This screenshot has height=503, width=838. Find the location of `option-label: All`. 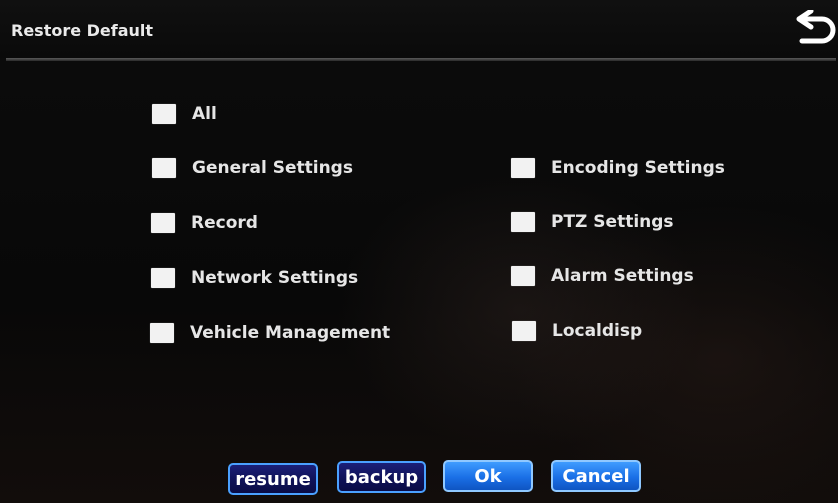

option-label: All is located at coordinates (204, 114).